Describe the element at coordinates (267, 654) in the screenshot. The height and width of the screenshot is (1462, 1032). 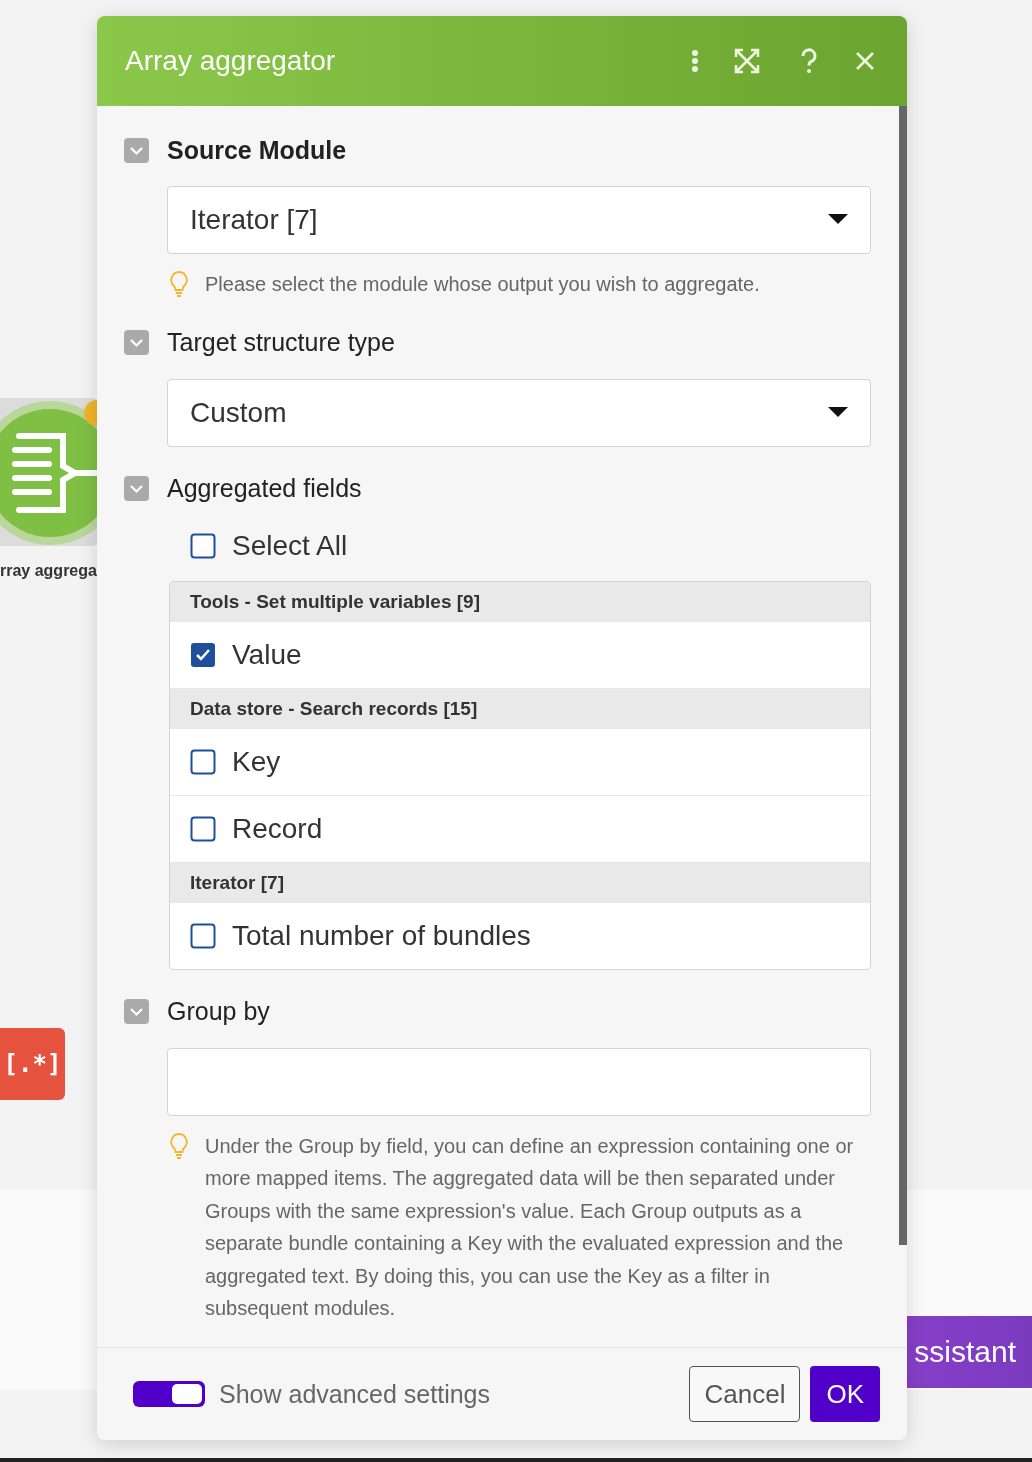
I see `checkbox-label: Value` at that location.